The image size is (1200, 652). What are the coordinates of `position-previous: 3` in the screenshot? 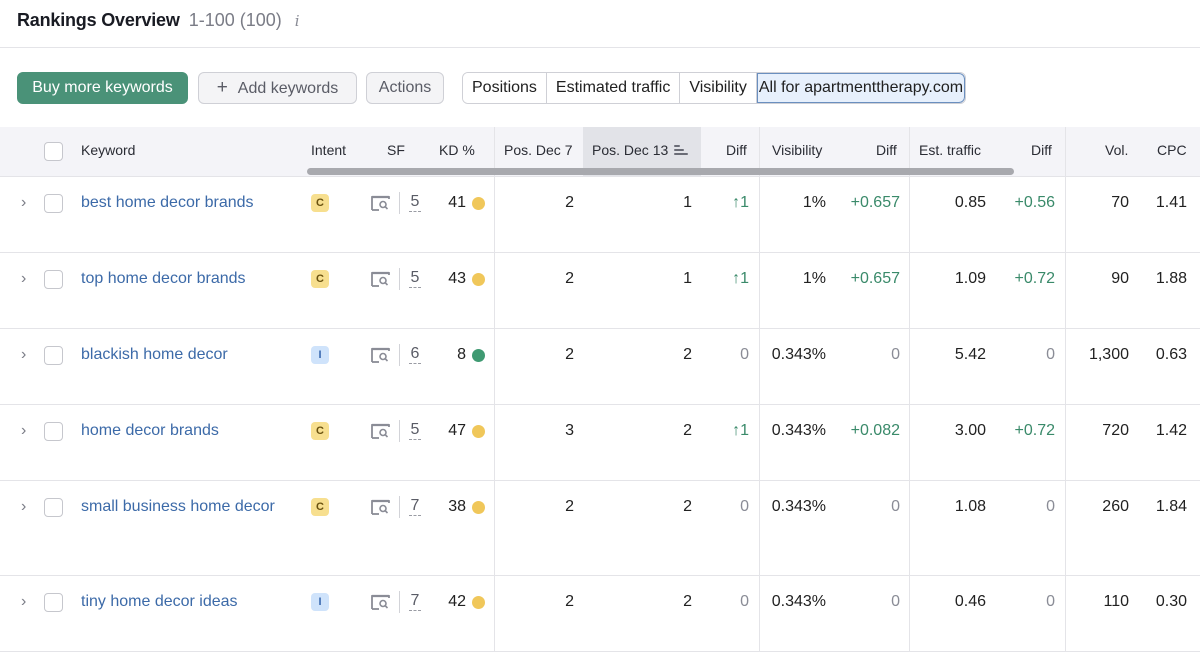 It's located at (569, 430).